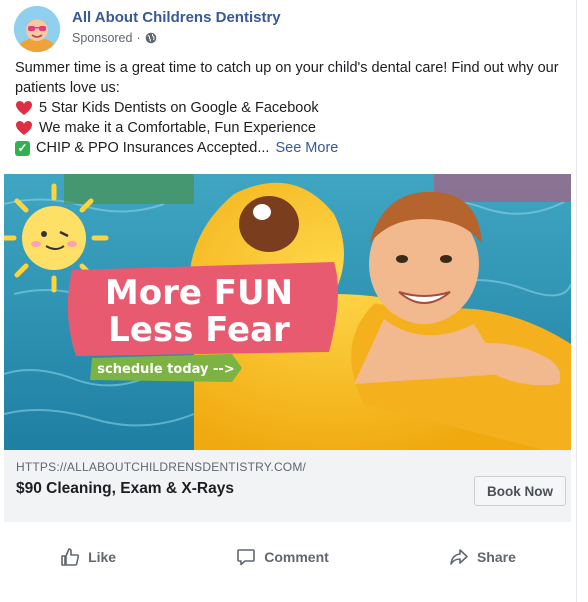 The image size is (588, 602). Describe the element at coordinates (150, 38) in the screenshot. I see `globe-icon` at that location.